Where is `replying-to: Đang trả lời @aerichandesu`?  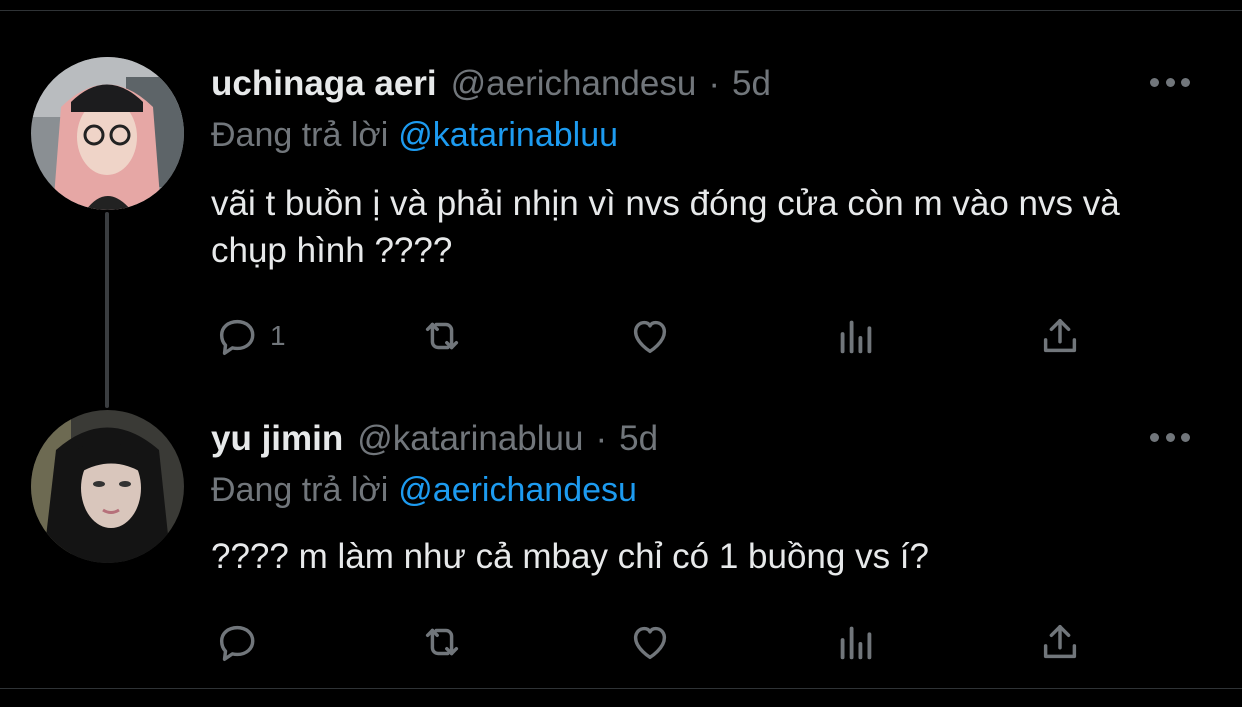 replying-to: Đang trả lời @aerichandesu is located at coordinates (424, 490).